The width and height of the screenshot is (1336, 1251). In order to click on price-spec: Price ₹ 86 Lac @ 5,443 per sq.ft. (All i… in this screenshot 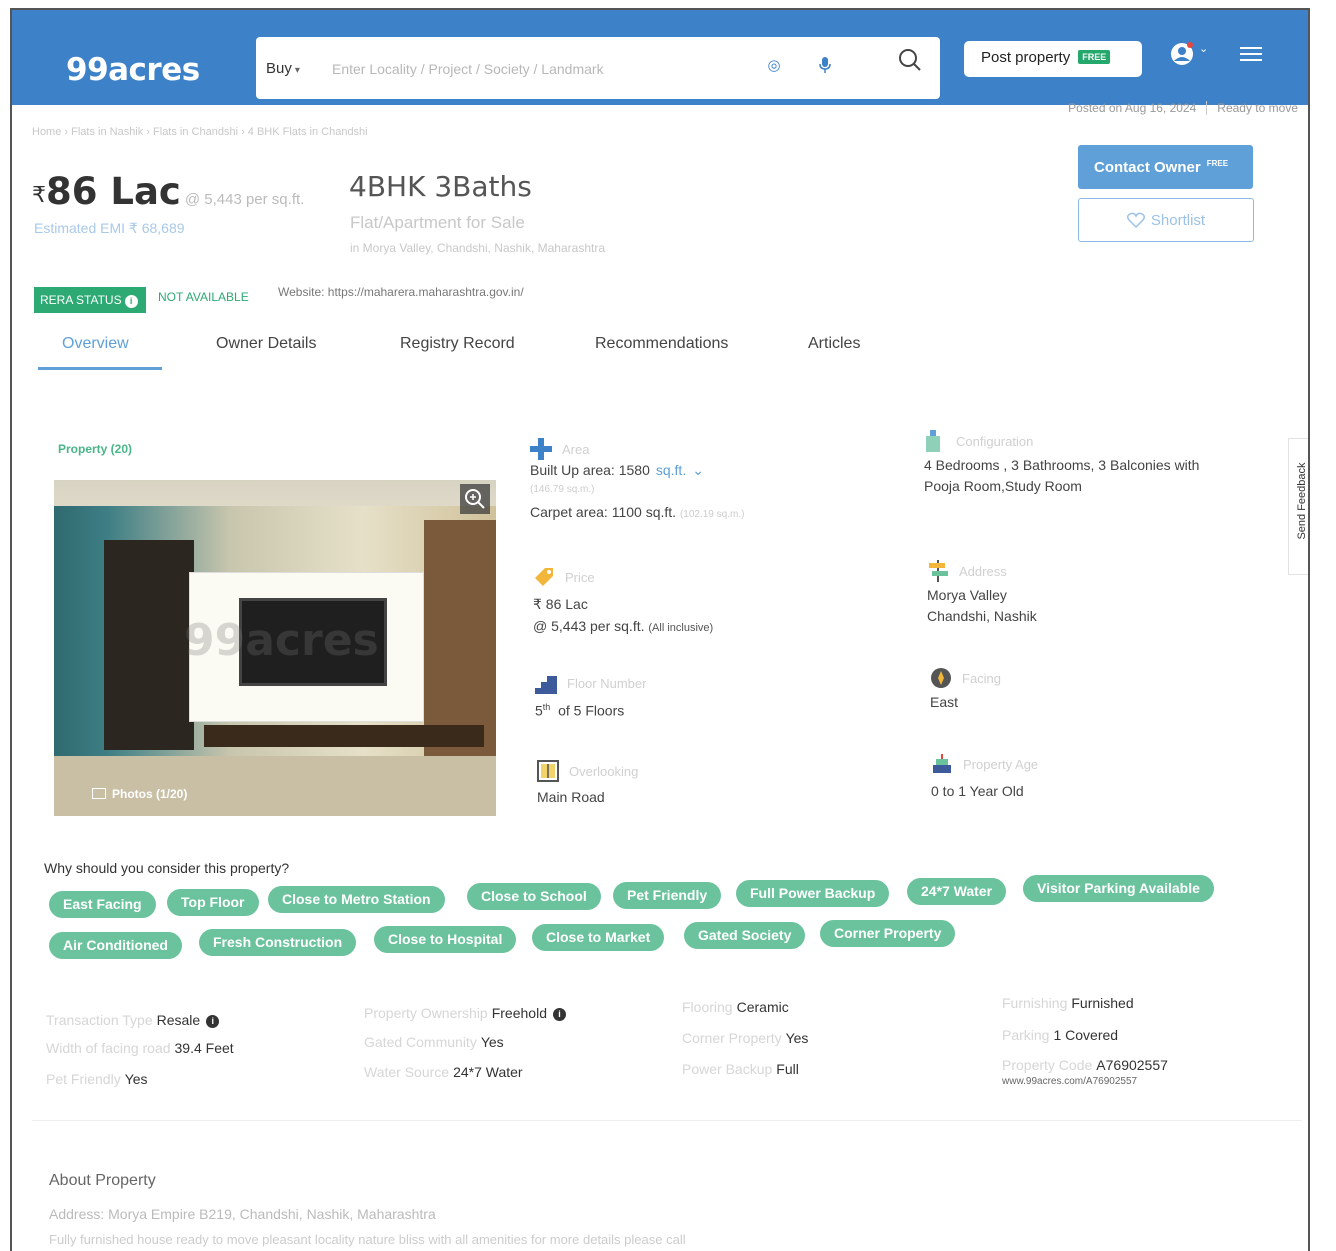, I will do `click(703, 606)`.